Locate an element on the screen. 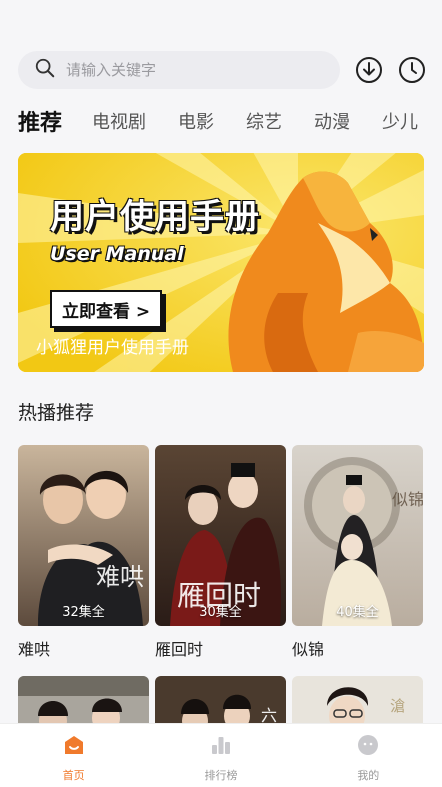  tab-recommend: 推荐 is located at coordinates (40, 121).